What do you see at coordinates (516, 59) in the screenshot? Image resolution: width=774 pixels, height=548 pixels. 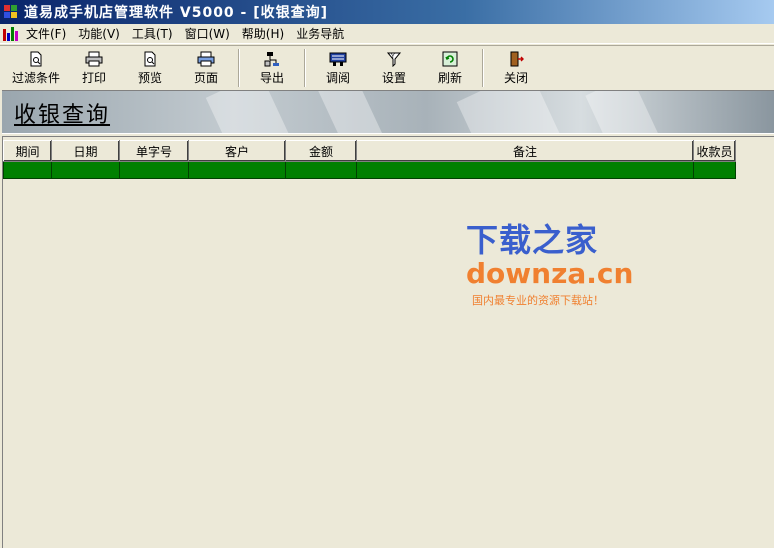 I see `exit-door-icon` at bounding box center [516, 59].